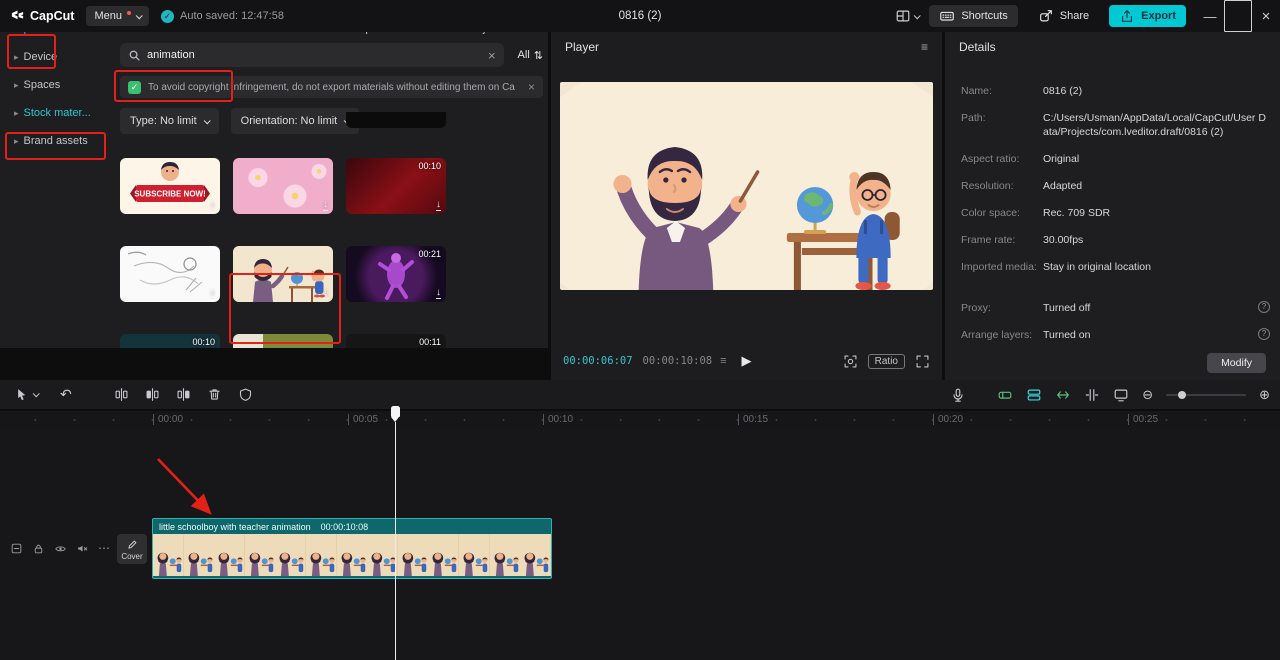 This screenshot has width=1280, height=660. I want to click on thumbnail-partial-1: 00:10, so click(170, 341).